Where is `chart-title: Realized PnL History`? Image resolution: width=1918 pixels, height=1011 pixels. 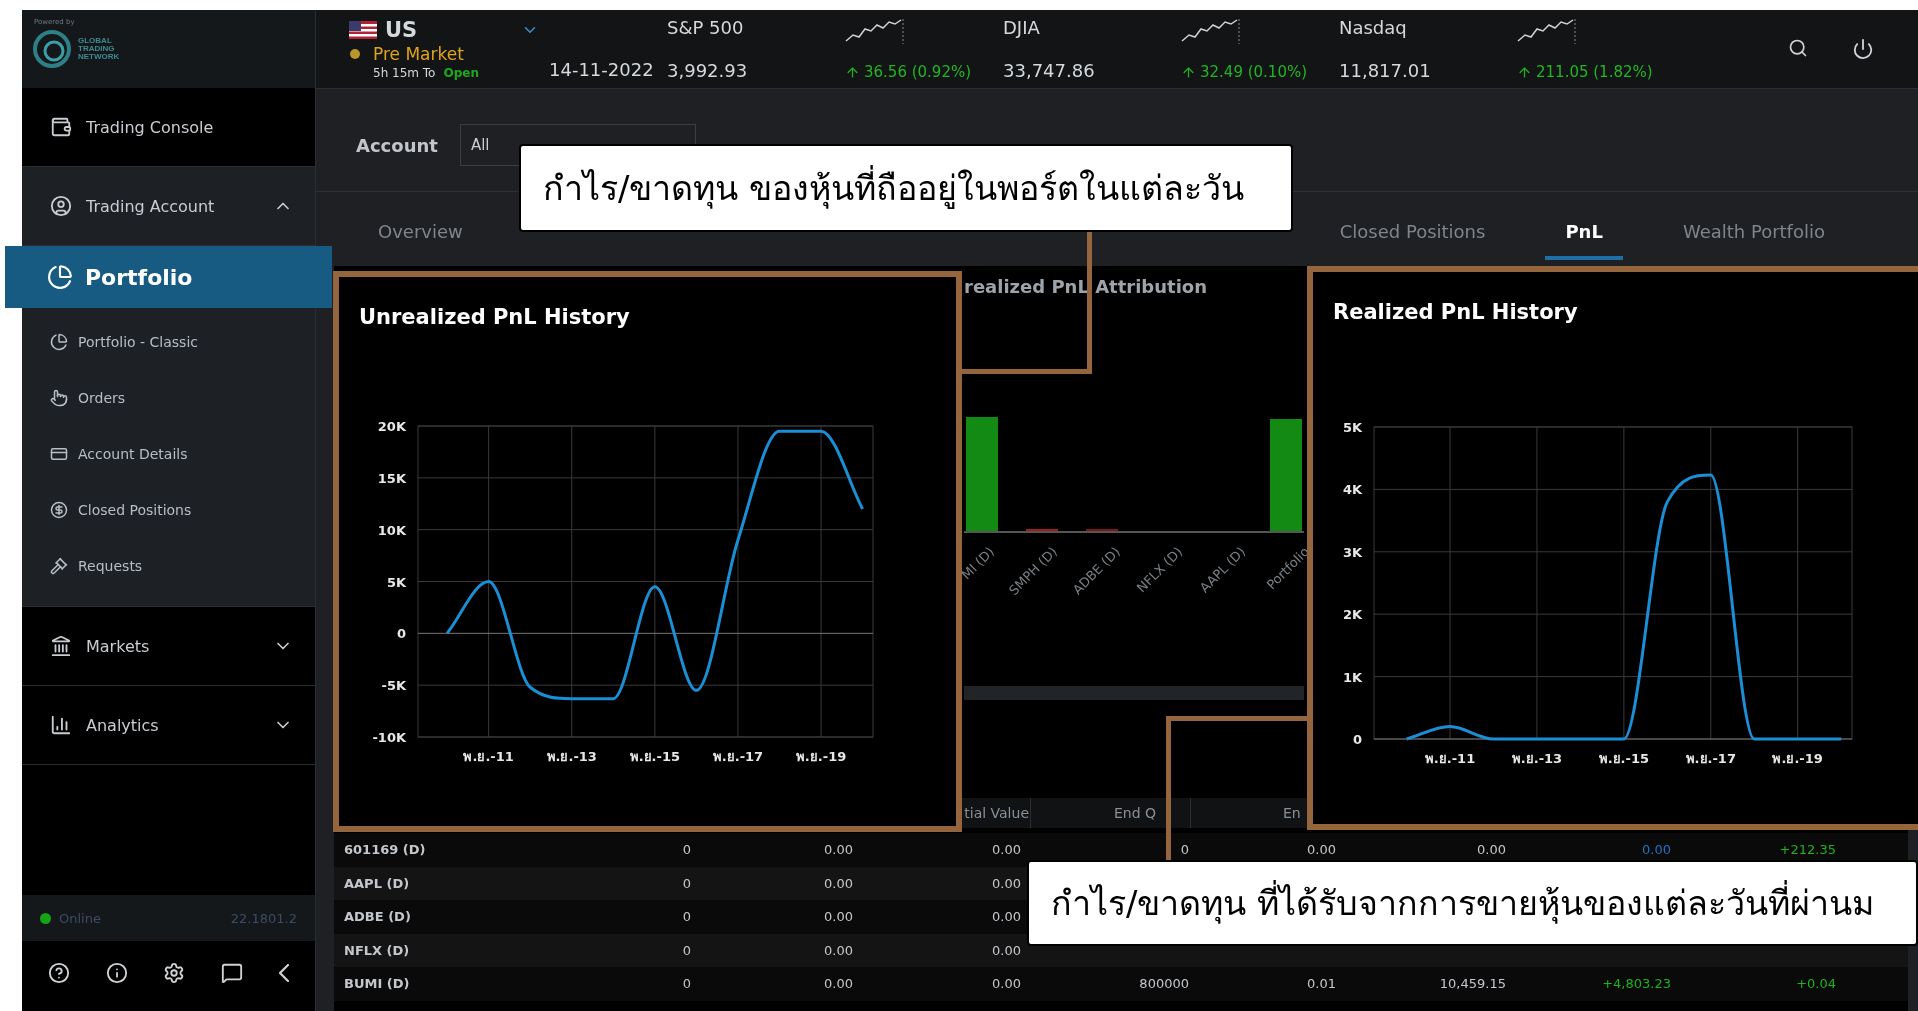 chart-title: Realized PnL History is located at coordinates (1455, 312).